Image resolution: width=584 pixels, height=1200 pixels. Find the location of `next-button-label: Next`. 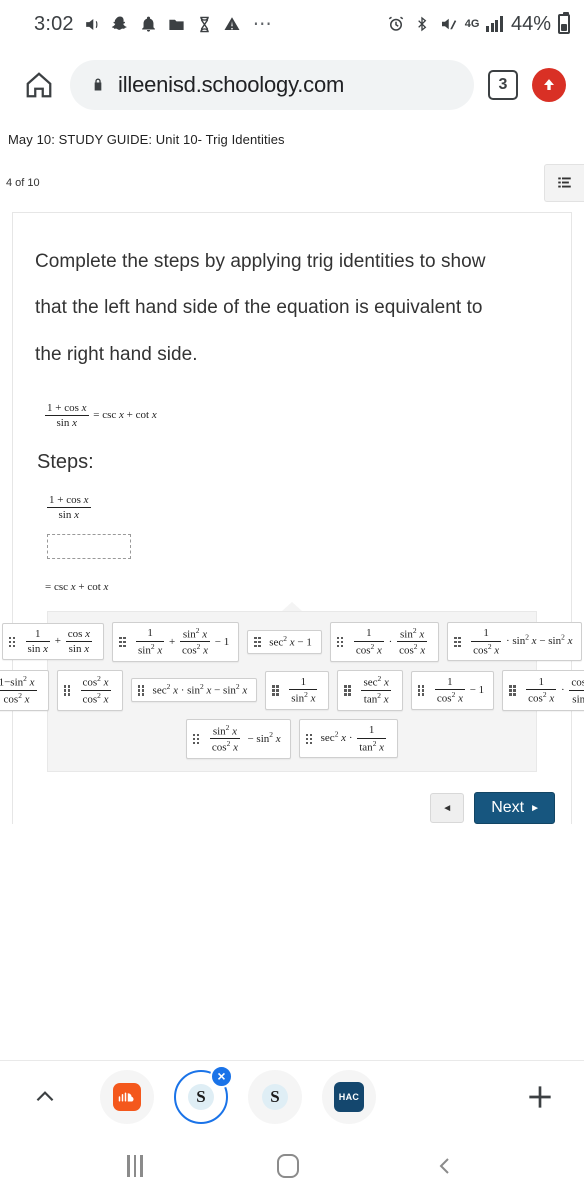

next-button-label: Next is located at coordinates (508, 808).